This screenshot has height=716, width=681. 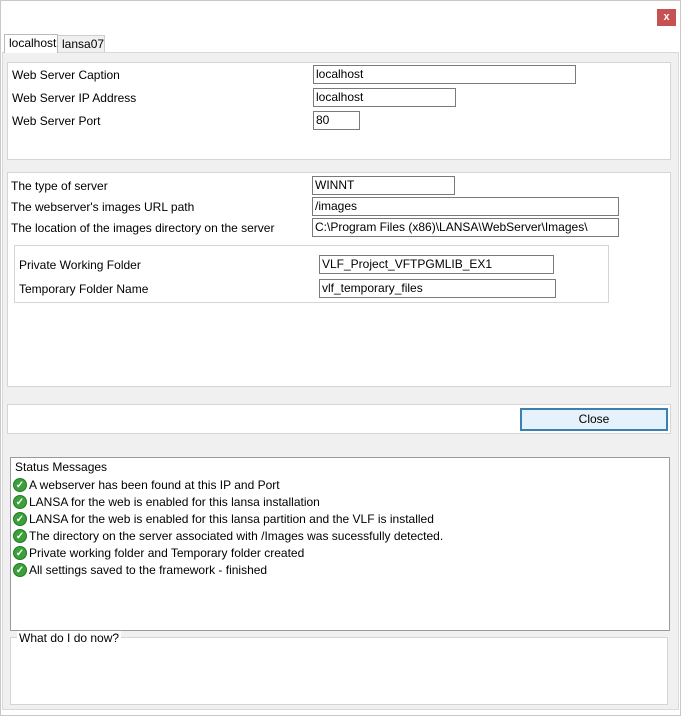 I want to click on window-close-button: x, so click(x=666, y=17).